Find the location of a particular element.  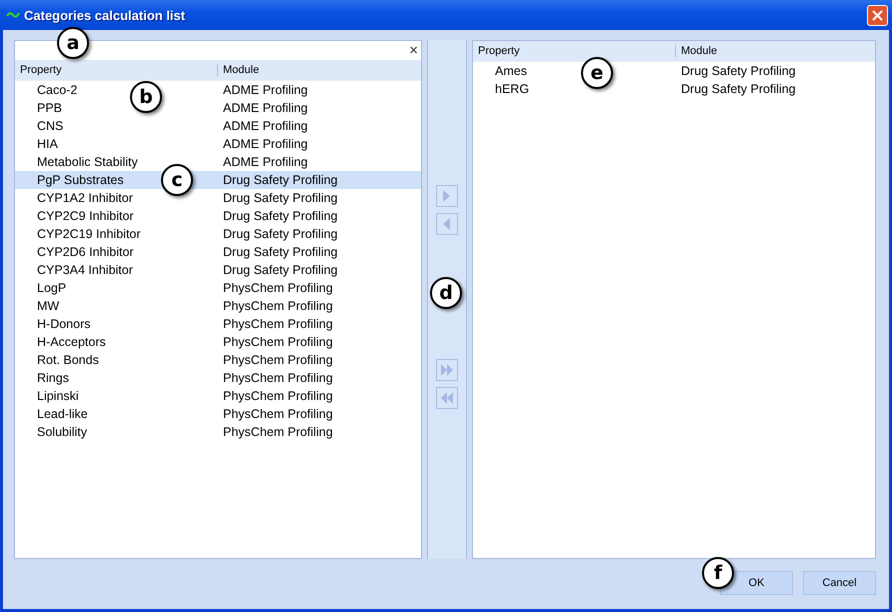

property-cell: CYP2C19 Inhibitor is located at coordinates (89, 234).